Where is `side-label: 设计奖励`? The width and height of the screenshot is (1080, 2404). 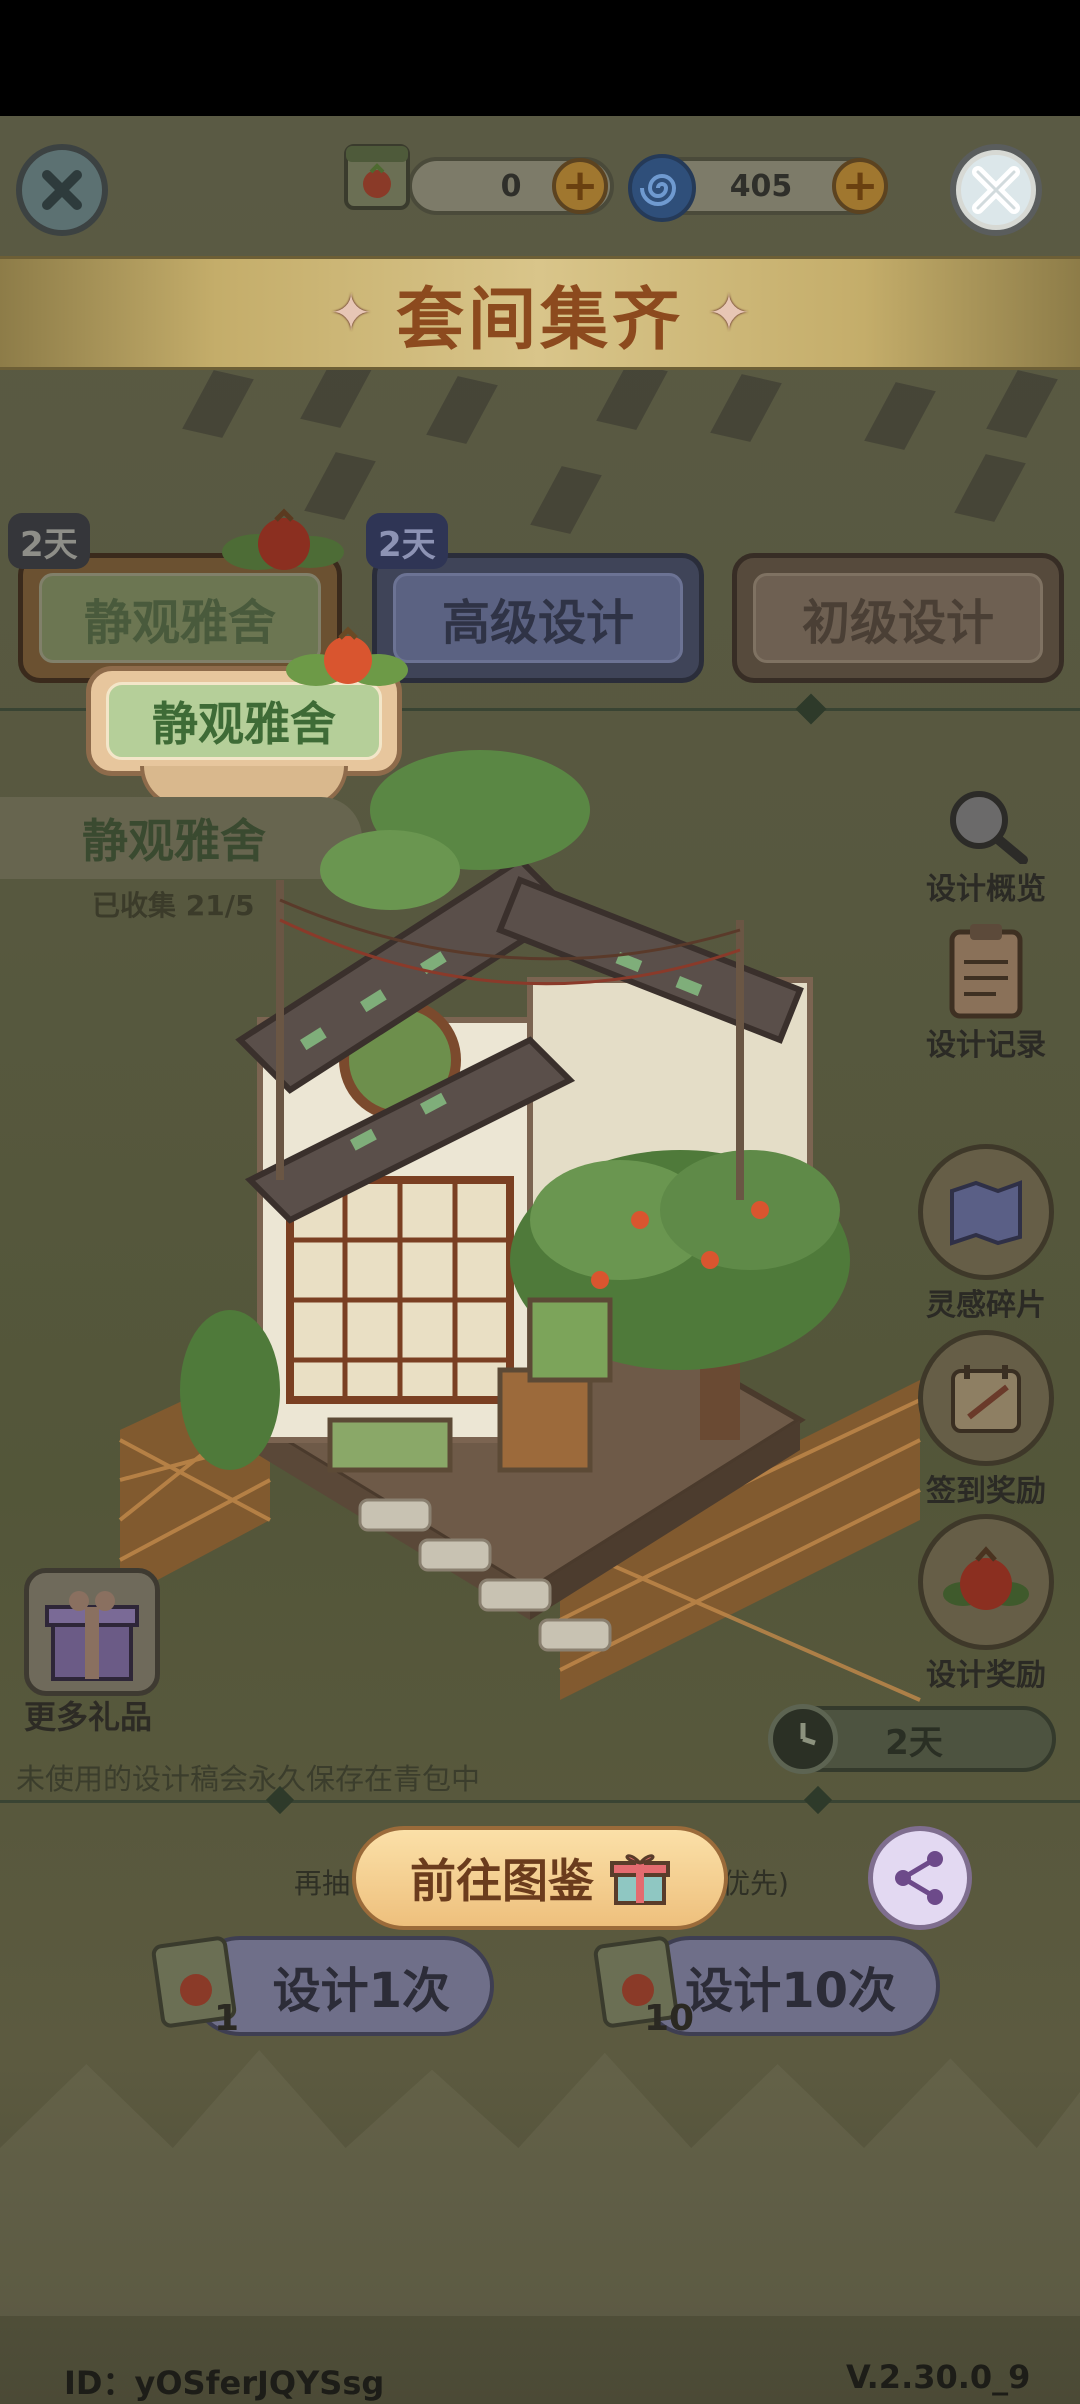 side-label: 设计奖励 is located at coordinates (986, 1675).